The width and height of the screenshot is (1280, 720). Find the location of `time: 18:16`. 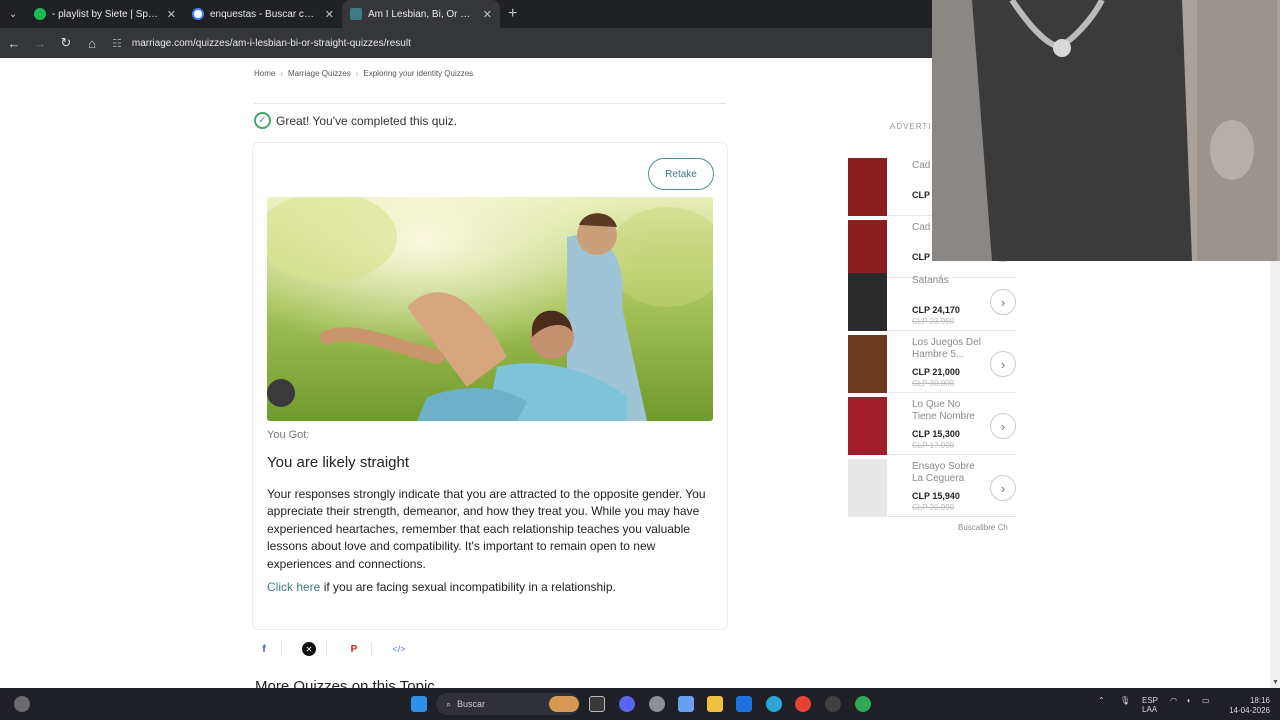

time: 18:16 is located at coordinates (1259, 700).